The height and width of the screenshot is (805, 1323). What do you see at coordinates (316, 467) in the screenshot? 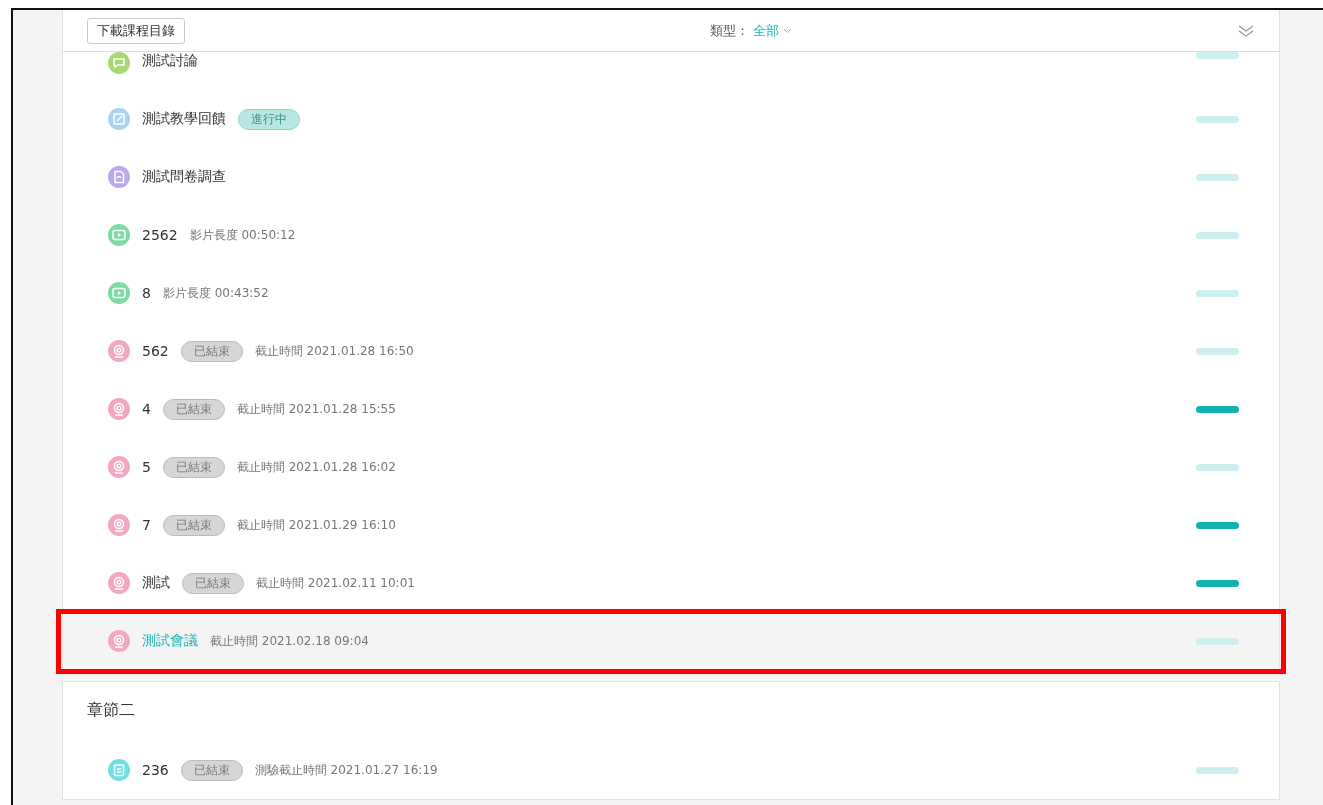
I see `item-meta: 截止時間 2021.01.28 16:02` at bounding box center [316, 467].